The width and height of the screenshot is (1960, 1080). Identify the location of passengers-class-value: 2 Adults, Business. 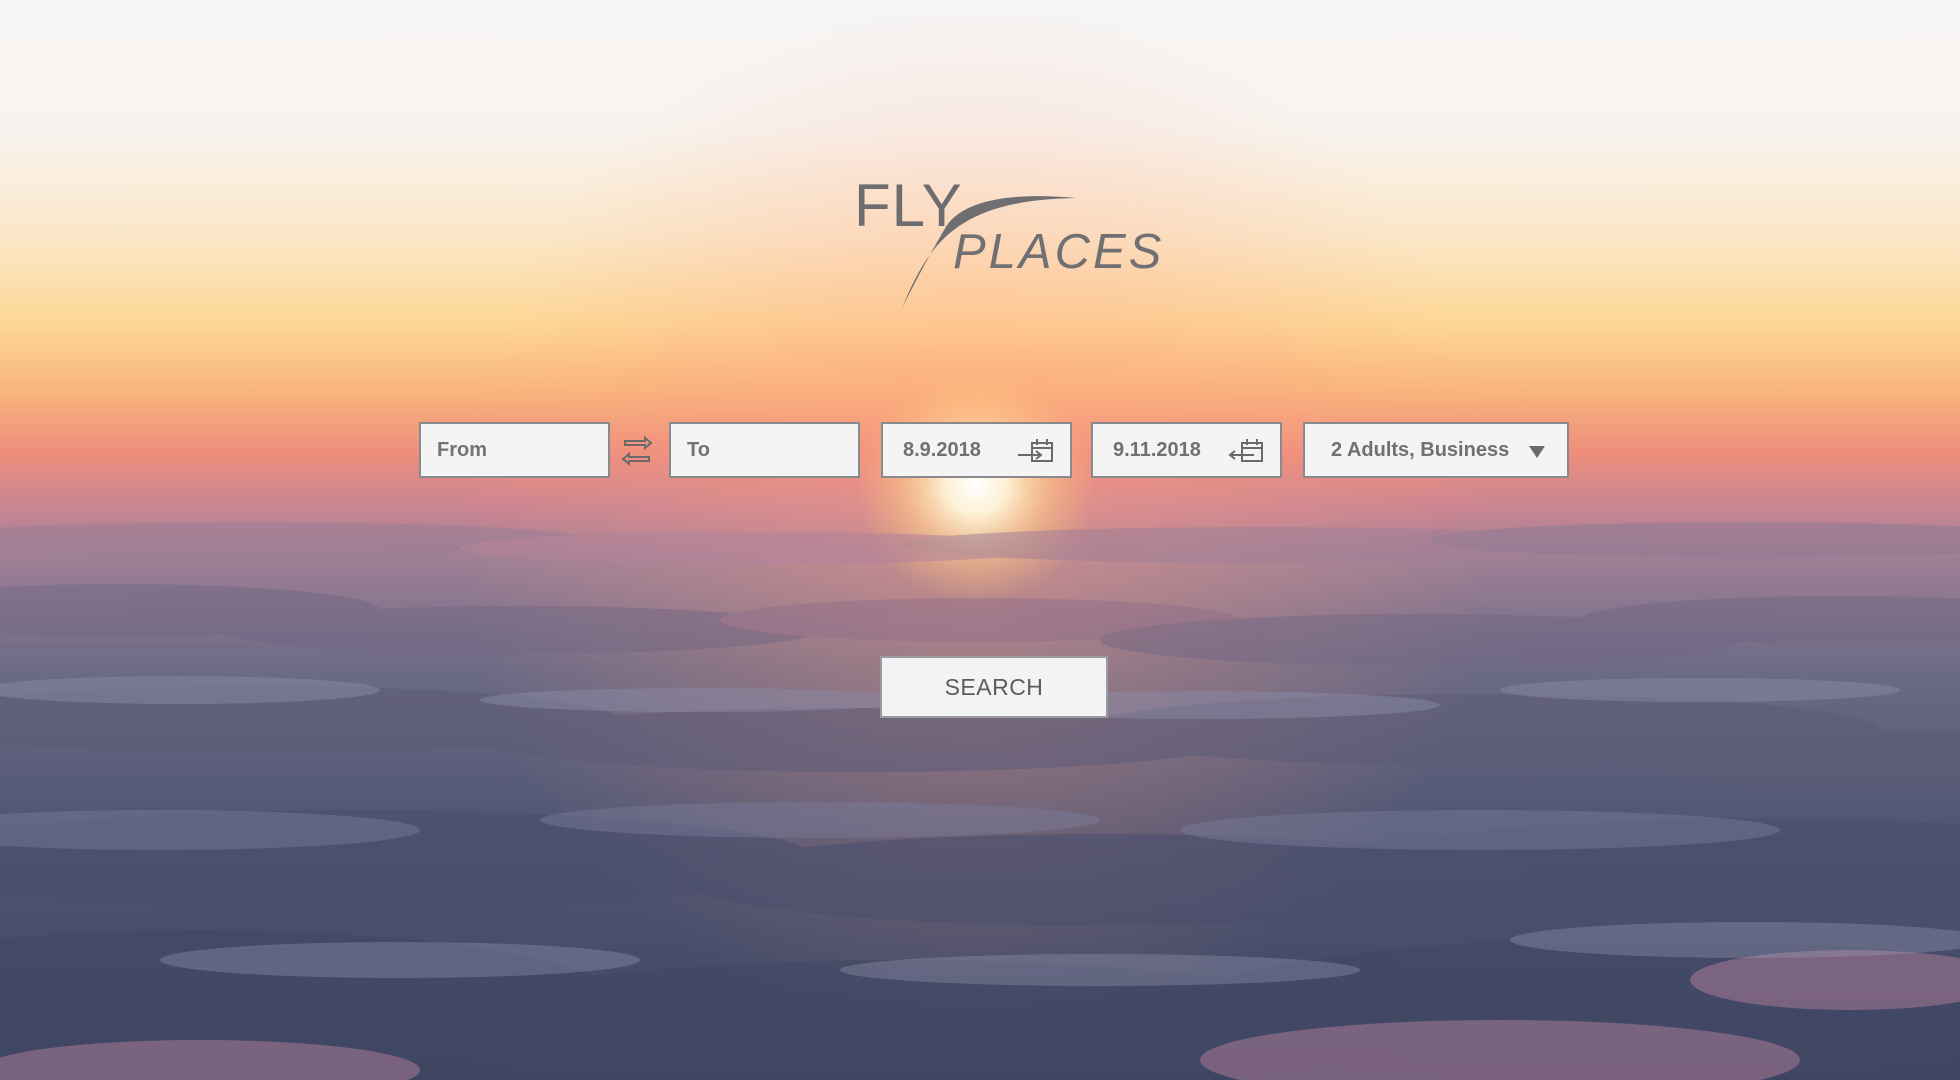
(1420, 449).